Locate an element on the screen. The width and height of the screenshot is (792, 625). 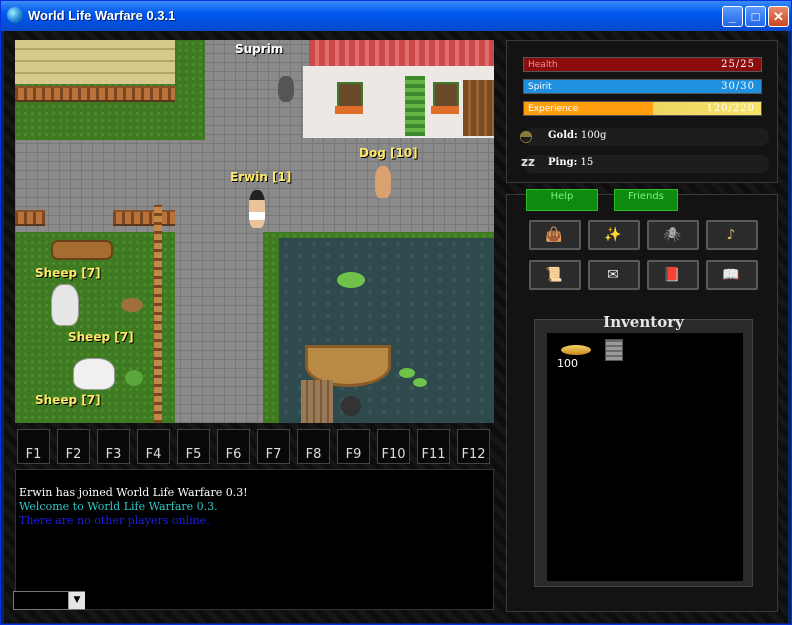
skill-slot-bag: 👜 is located at coordinates (555, 235).